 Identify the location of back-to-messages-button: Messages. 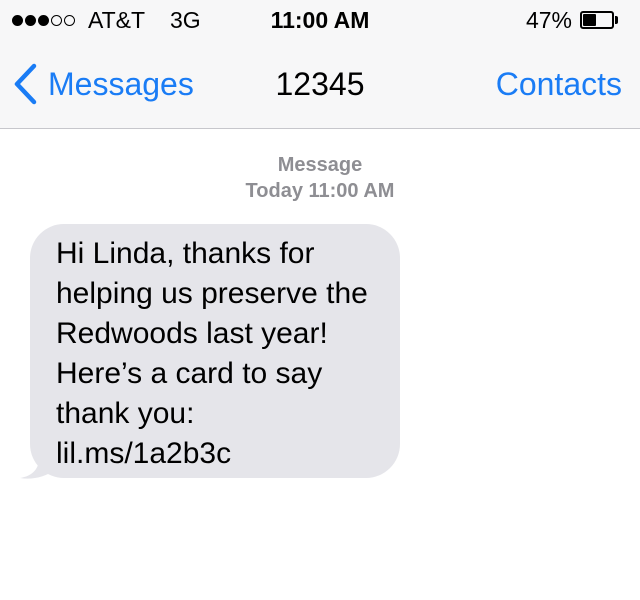
(103, 84).